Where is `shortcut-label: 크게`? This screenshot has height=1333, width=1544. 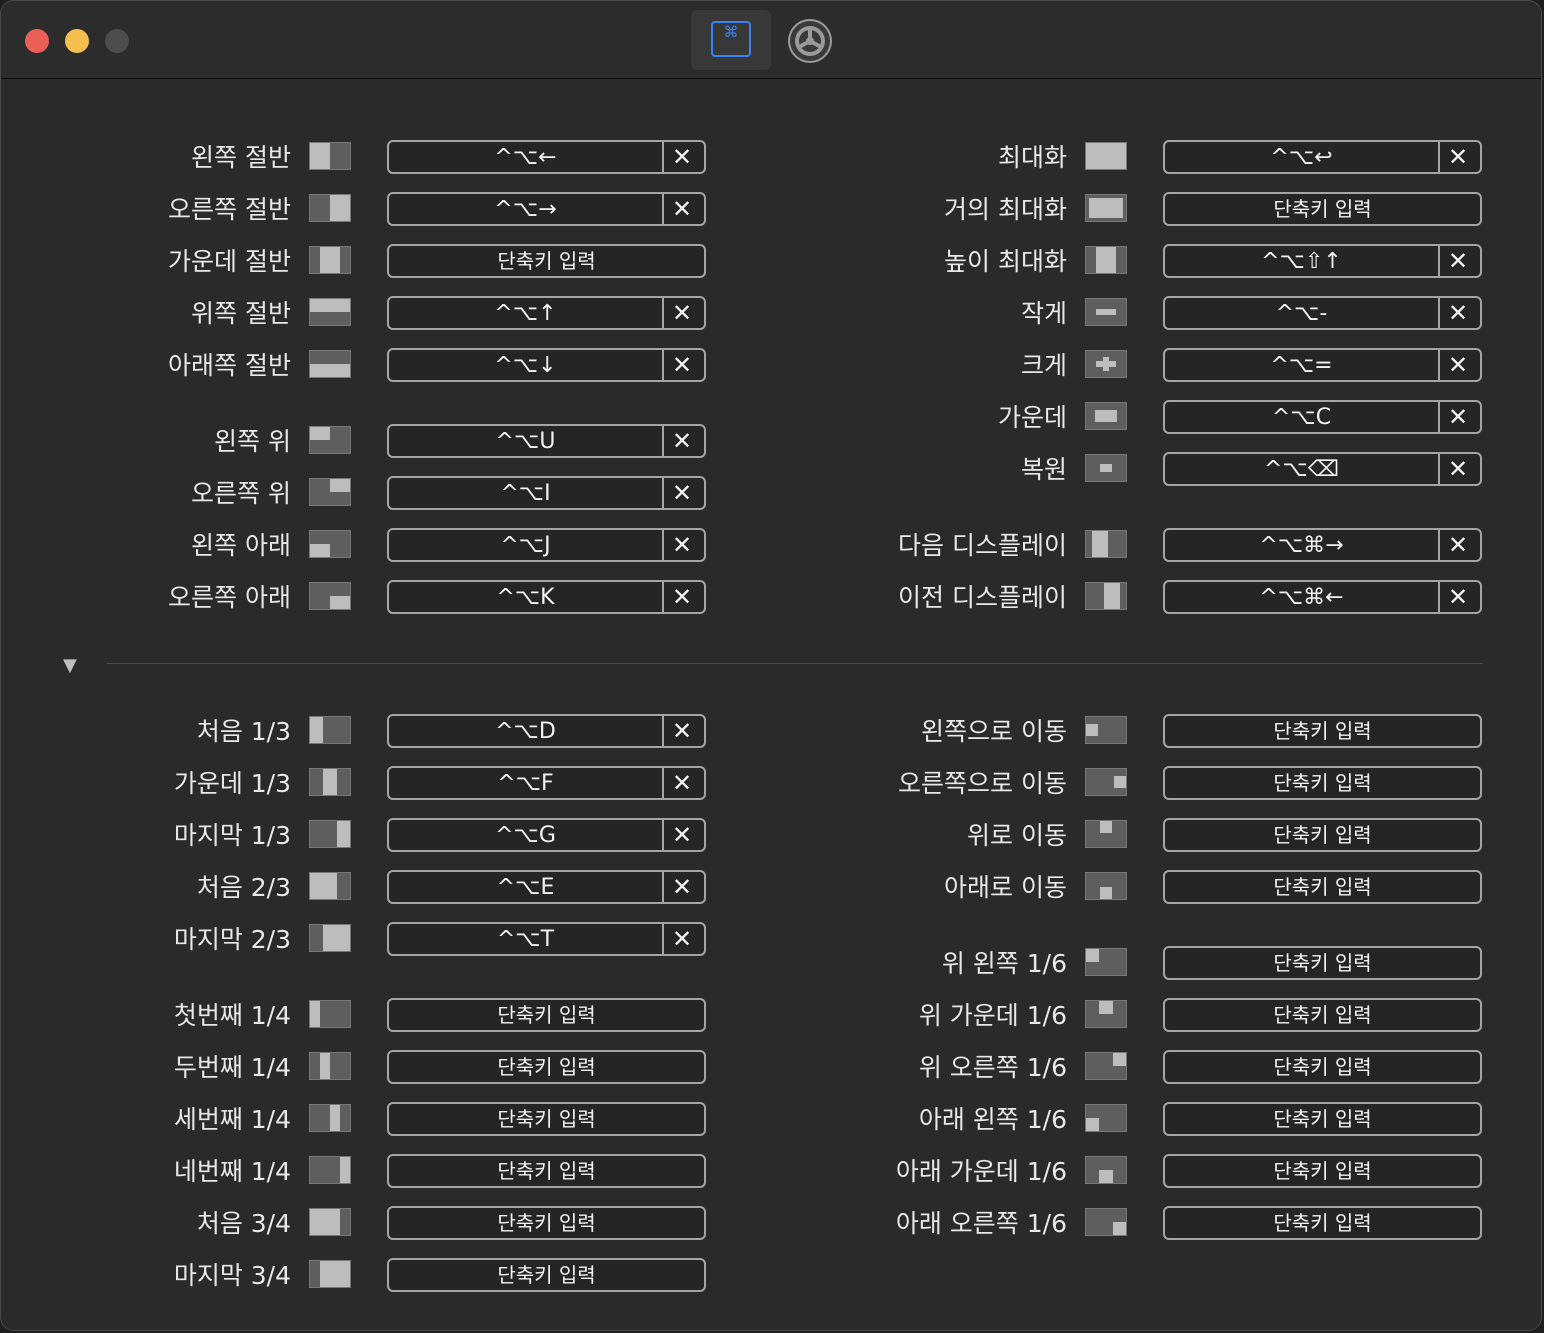 shortcut-label: 크게 is located at coordinates (1043, 365).